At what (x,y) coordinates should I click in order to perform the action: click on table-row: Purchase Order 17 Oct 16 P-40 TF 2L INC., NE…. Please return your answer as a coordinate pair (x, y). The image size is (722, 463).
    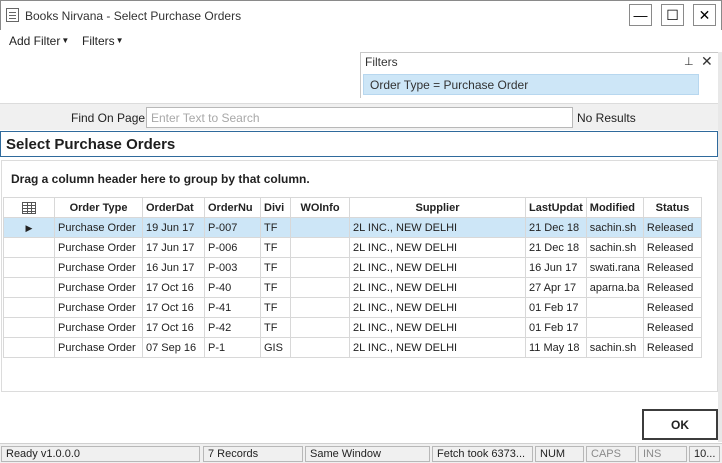
    Looking at the image, I should click on (352, 287).